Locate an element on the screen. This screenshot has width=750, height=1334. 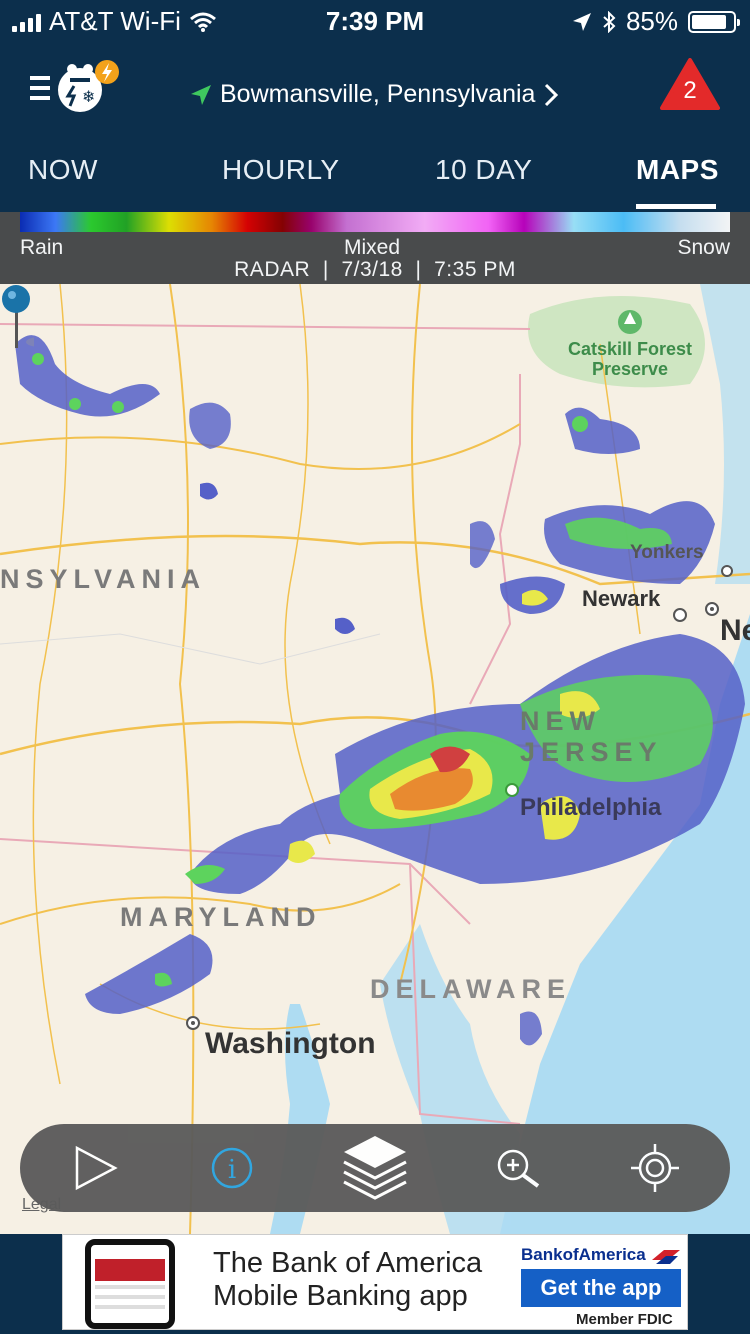
tab-hourly: HOURLY is located at coordinates (281, 170).